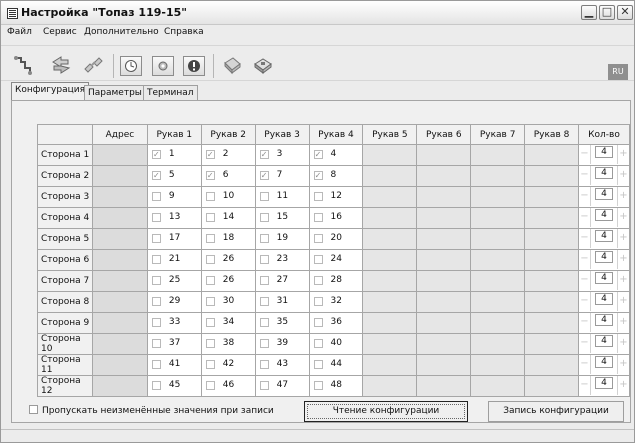 The height and width of the screenshot is (443, 635). What do you see at coordinates (174, 239) in the screenshot?
I see `nozzle-cell: 17` at bounding box center [174, 239].